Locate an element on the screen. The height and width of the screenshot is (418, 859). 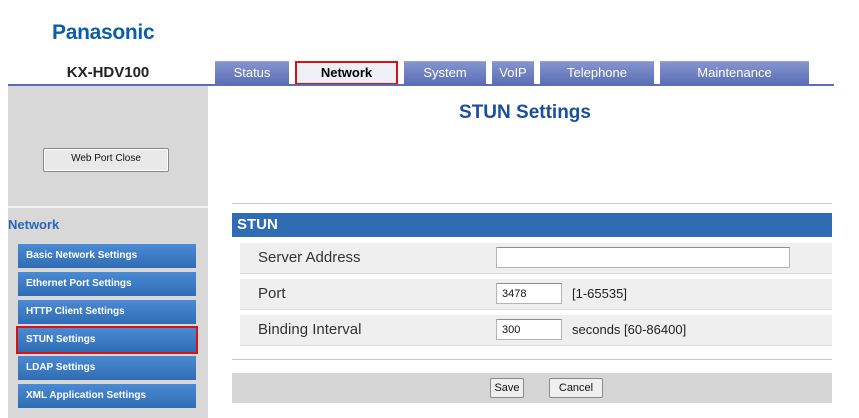
tab-voip: VoIP is located at coordinates (513, 72).